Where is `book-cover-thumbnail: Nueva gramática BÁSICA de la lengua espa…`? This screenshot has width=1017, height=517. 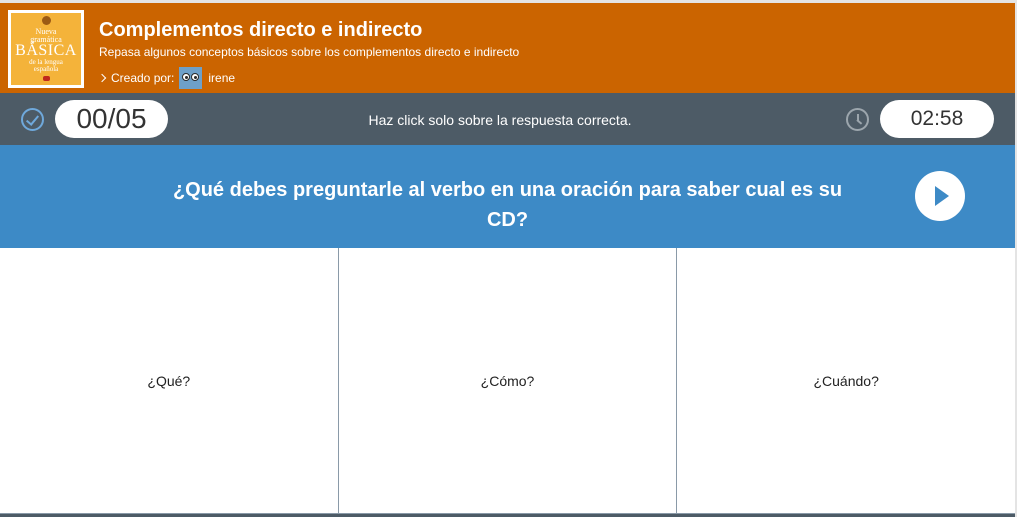 book-cover-thumbnail: Nueva gramática BÁSICA de la lengua espa… is located at coordinates (46, 49).